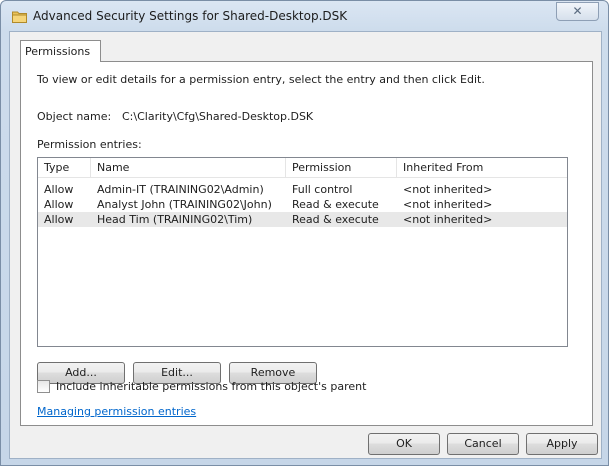 Image resolution: width=609 pixels, height=466 pixels. What do you see at coordinates (175, 219) in the screenshot?
I see `cell-name: Head Tim (TRAINING02\Tim)` at bounding box center [175, 219].